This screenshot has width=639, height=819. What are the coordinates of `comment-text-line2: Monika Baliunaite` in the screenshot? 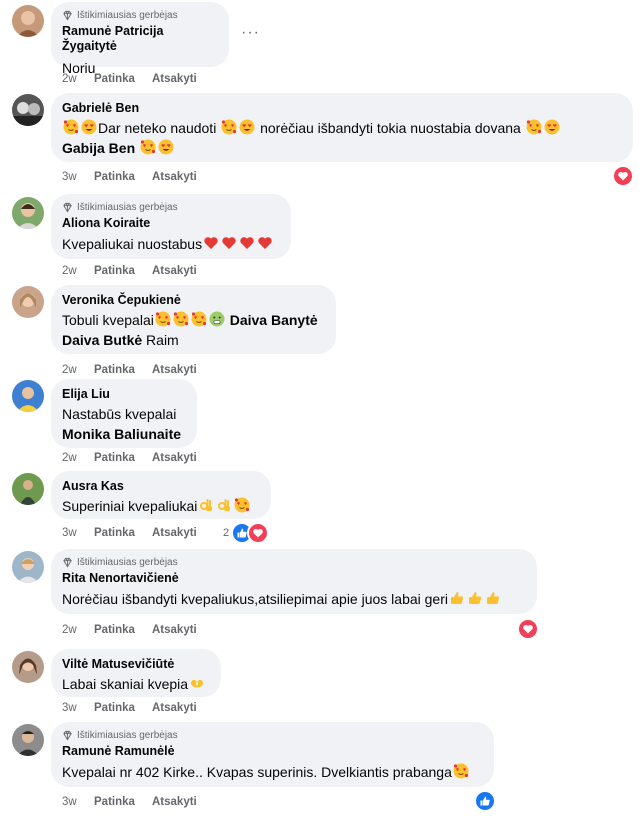 It's located at (123, 434).